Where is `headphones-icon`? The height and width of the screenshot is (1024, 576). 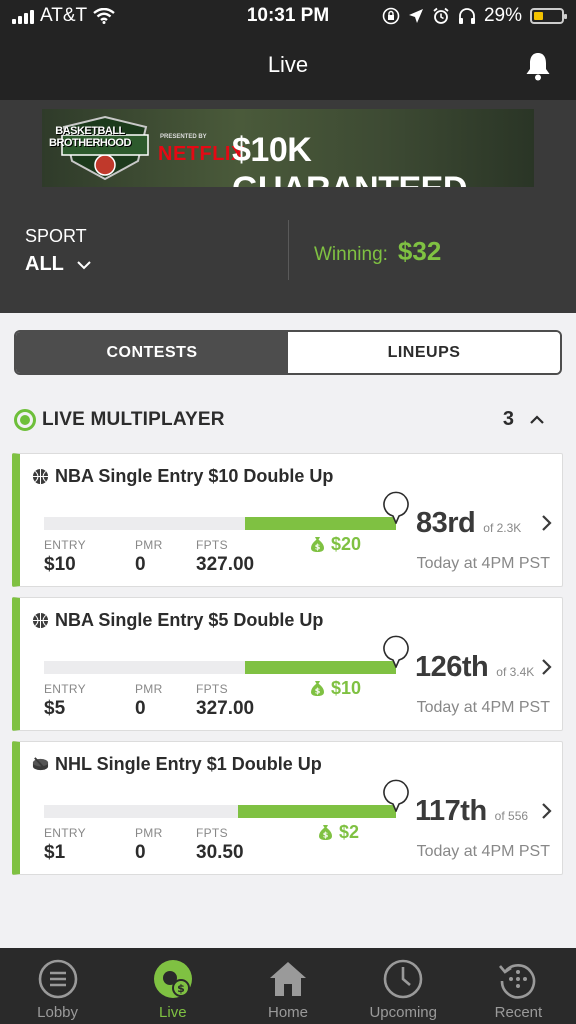 headphones-icon is located at coordinates (466, 16).